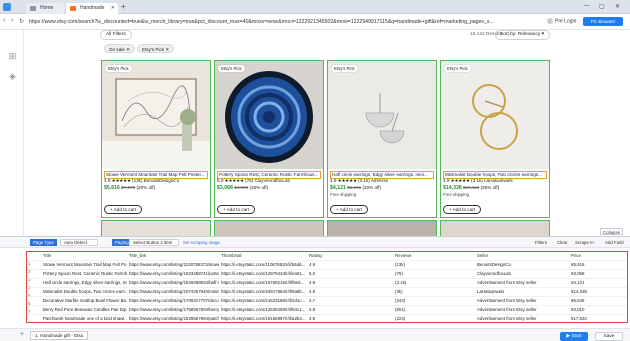 Image resolution: width=630 pixels, height=341 pixels. Describe the element at coordinates (561, 21) in the screenshot. I see `login-button: Pre Login` at that location.